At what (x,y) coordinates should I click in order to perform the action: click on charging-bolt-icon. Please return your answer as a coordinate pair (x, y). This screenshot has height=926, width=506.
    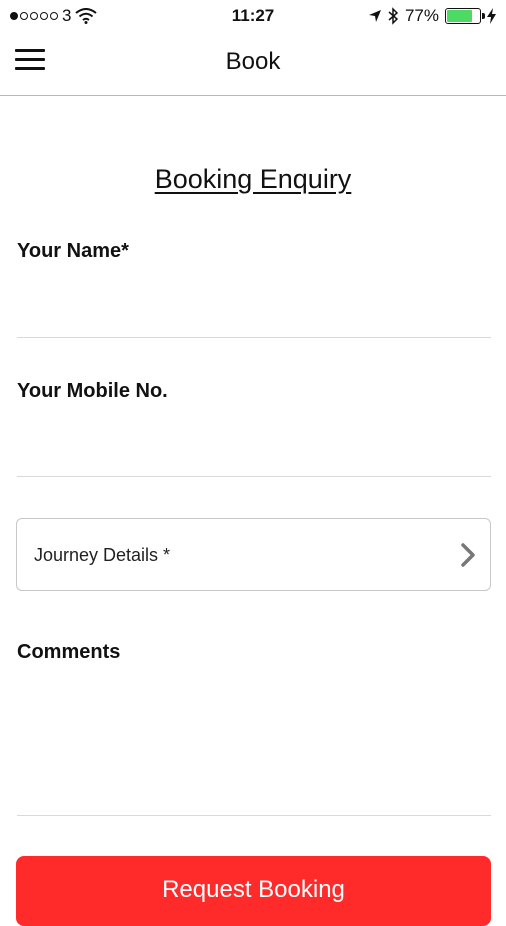
    Looking at the image, I should click on (491, 16).